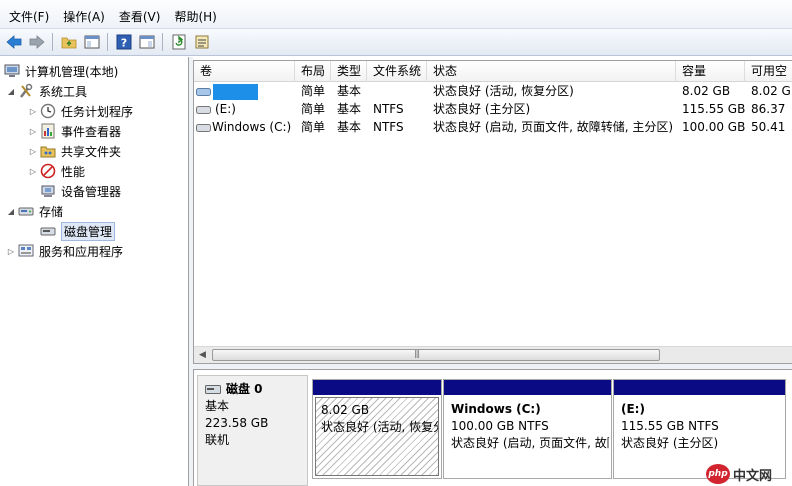 Image resolution: width=792 pixels, height=486 pixels. Describe the element at coordinates (201, 42) in the screenshot. I see `export-icon` at that location.